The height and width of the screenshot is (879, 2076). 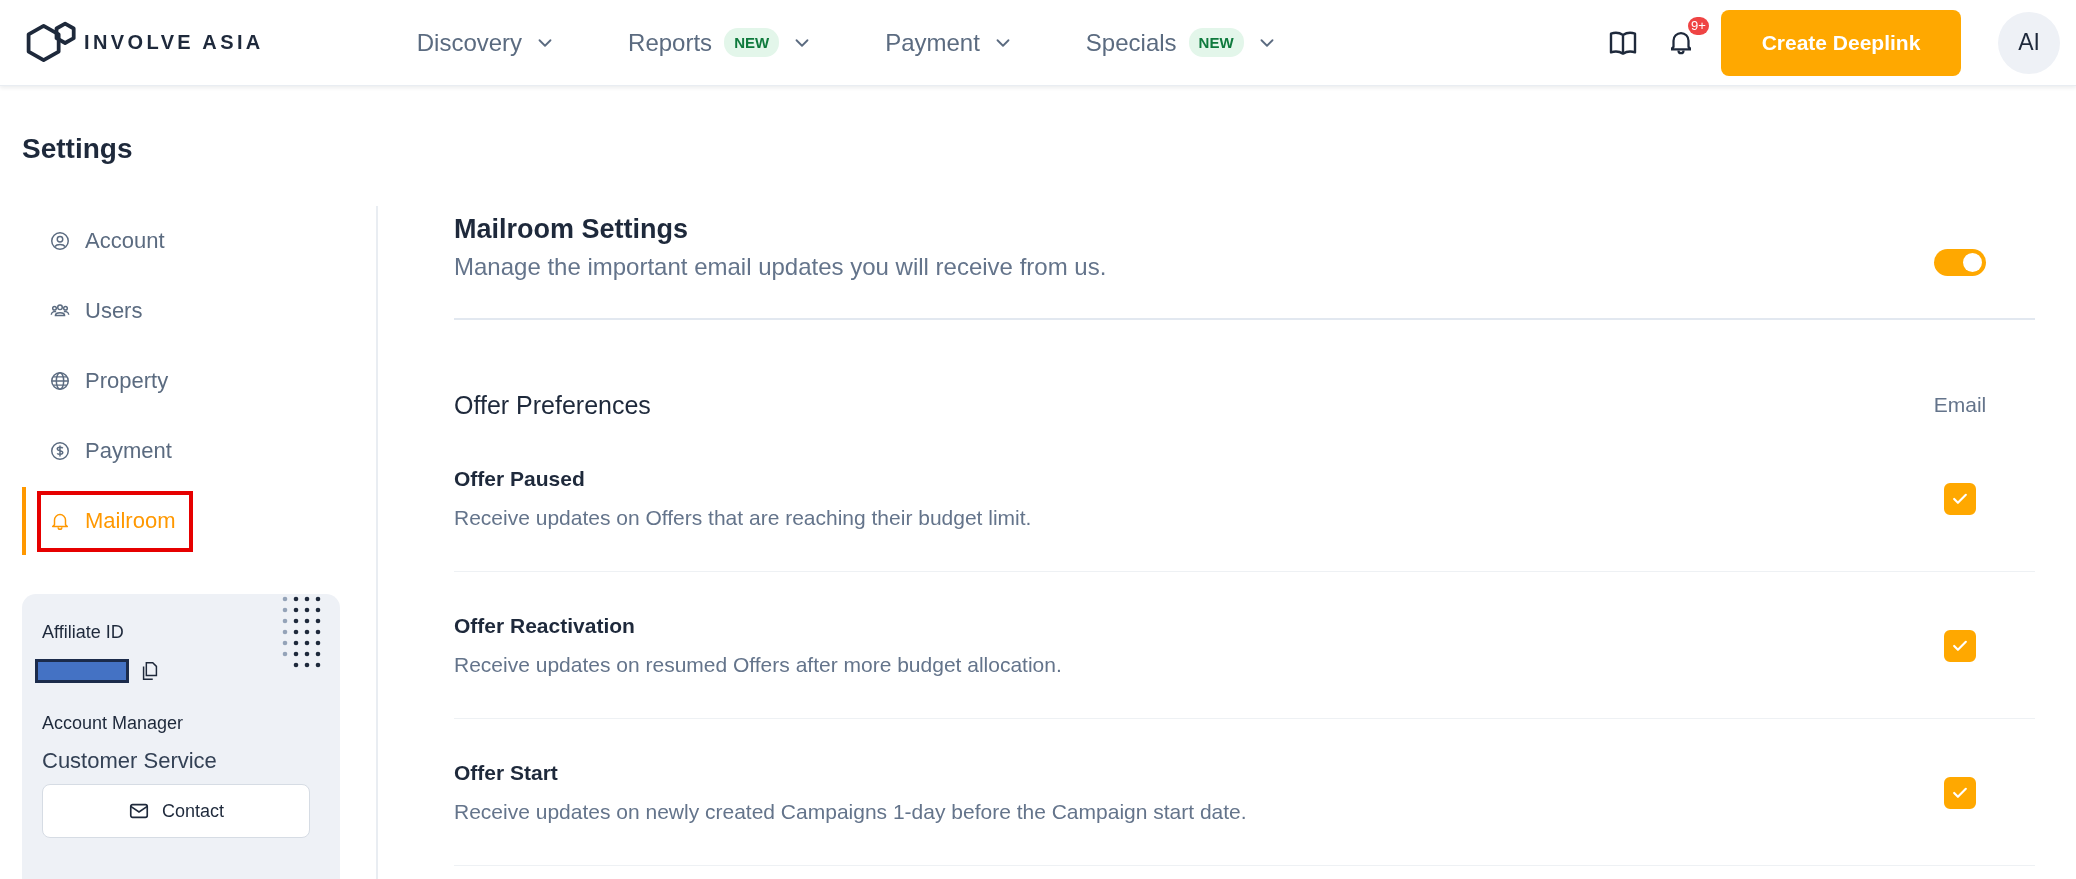 What do you see at coordinates (850, 812) in the screenshot?
I see `preference-description: Receive updates on newly created Campaigns 1-day before the Campaign start date.` at bounding box center [850, 812].